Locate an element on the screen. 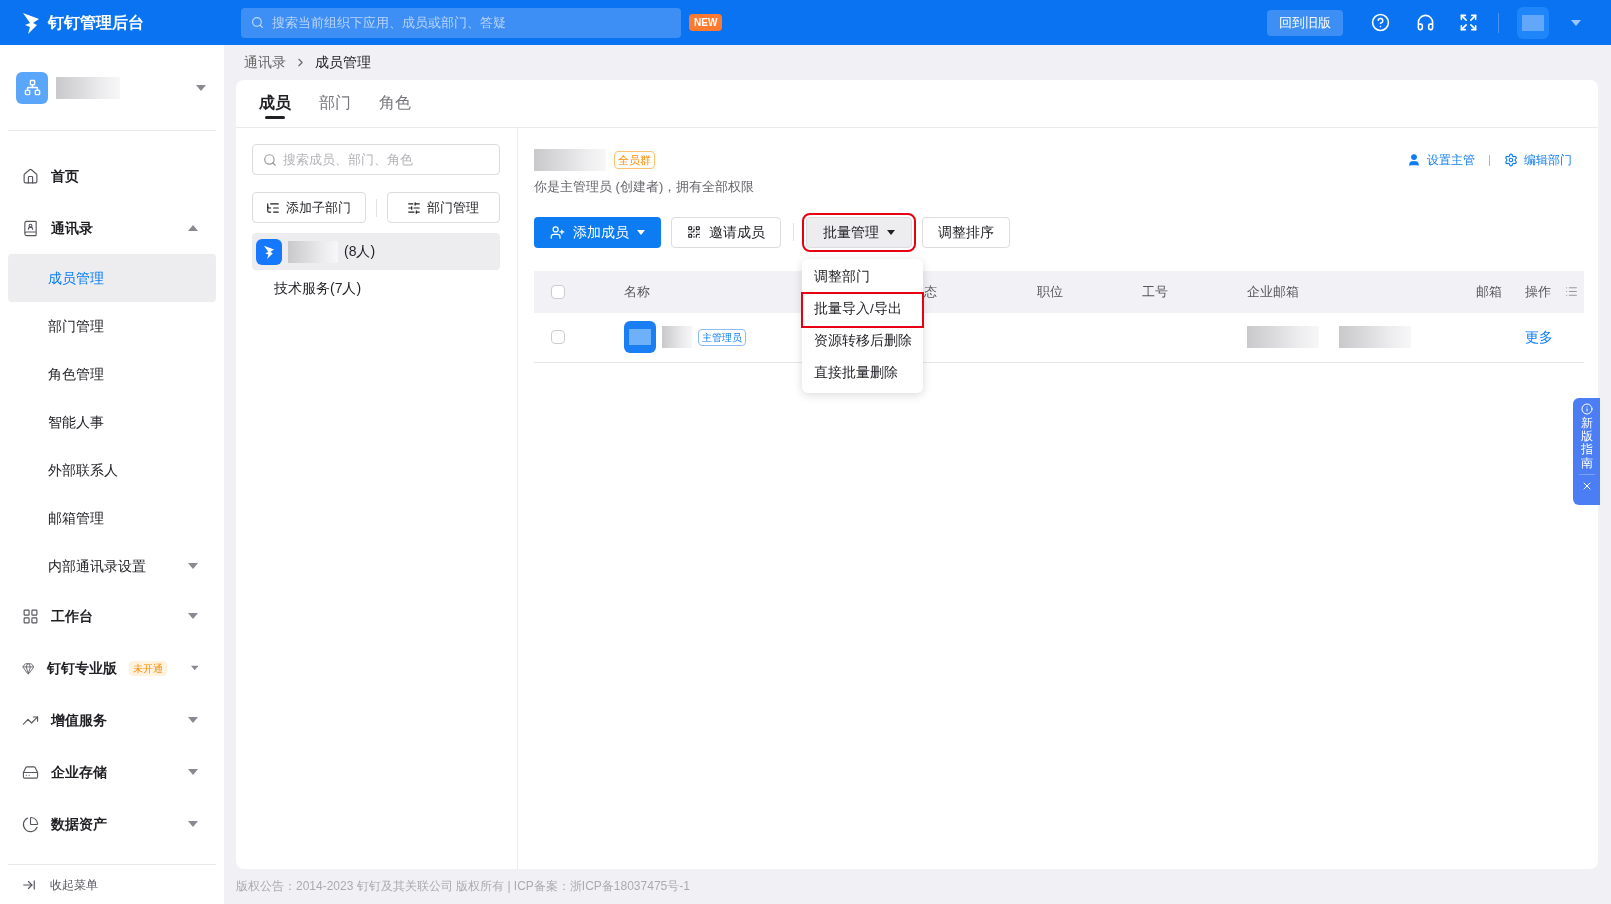  app-title: 钉钉管理后台 is located at coordinates (96, 22).